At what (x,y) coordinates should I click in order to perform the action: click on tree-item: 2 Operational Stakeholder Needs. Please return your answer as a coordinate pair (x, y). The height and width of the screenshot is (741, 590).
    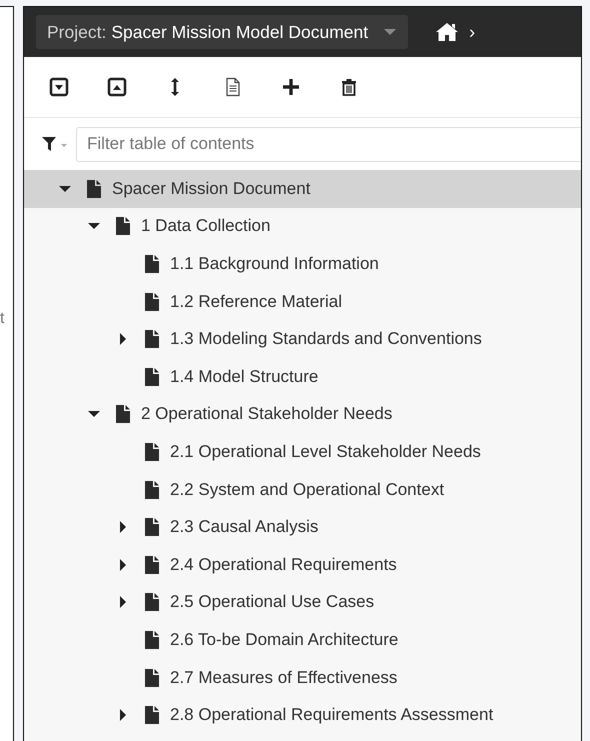
    Looking at the image, I should click on (302, 415).